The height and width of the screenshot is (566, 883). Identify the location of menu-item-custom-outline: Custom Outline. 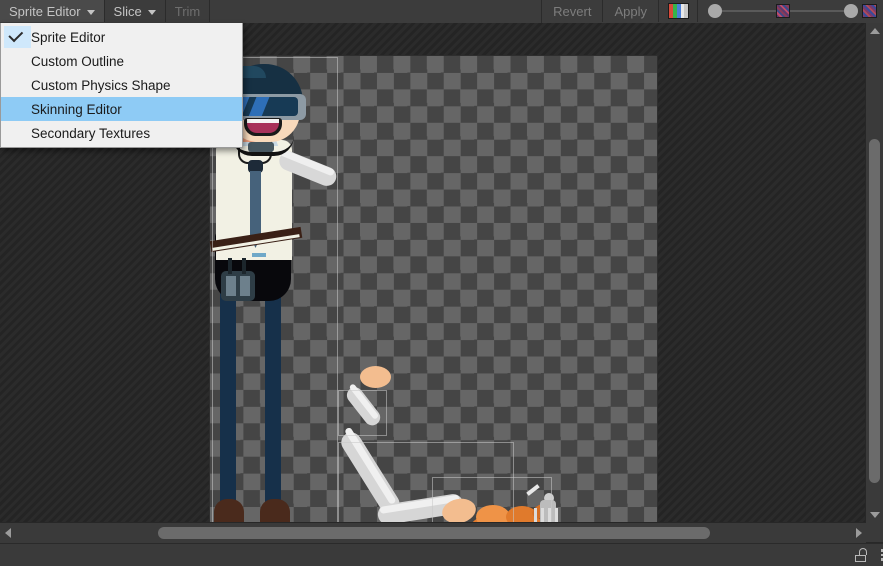
(121, 61).